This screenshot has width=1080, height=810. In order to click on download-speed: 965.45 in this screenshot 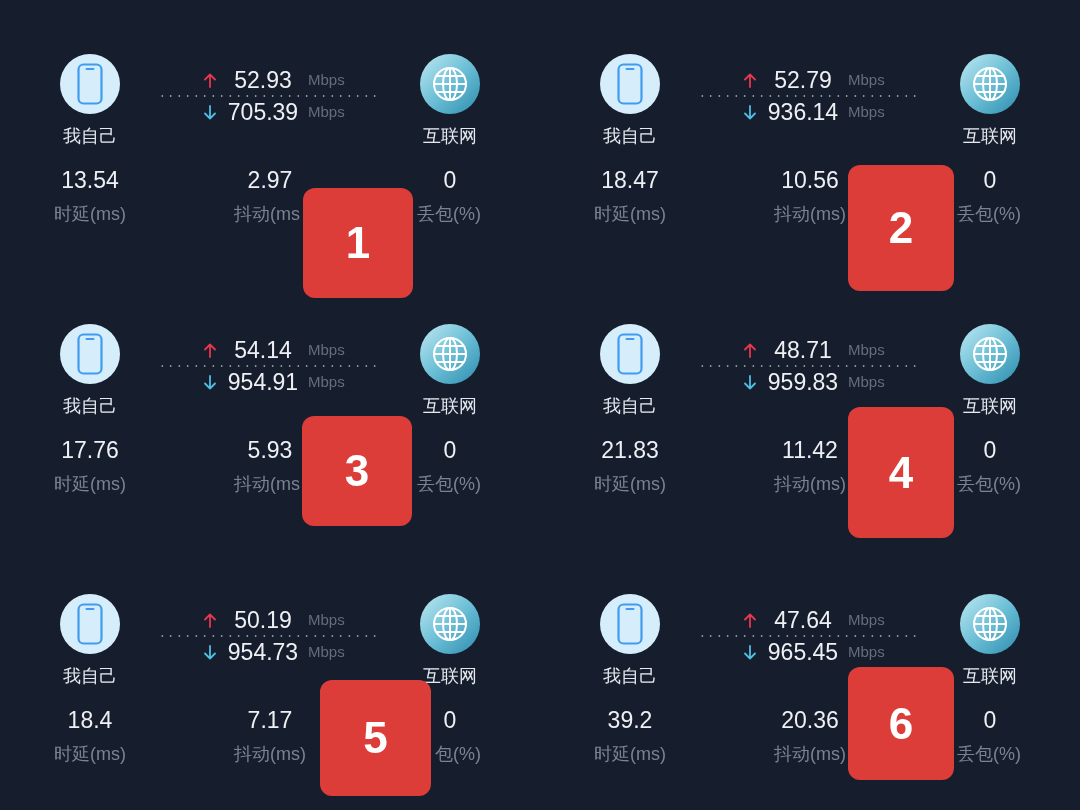, I will do `click(803, 652)`.